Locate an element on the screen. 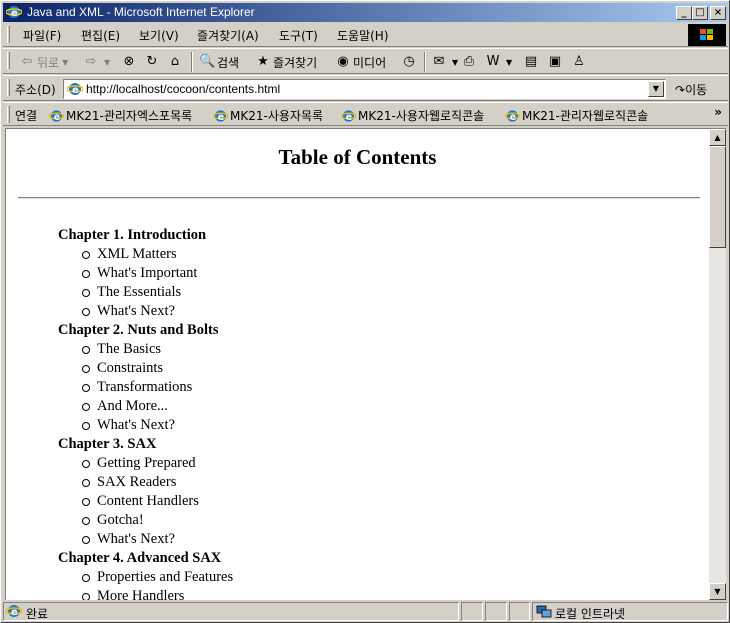  maximize-button: □ is located at coordinates (700, 13).